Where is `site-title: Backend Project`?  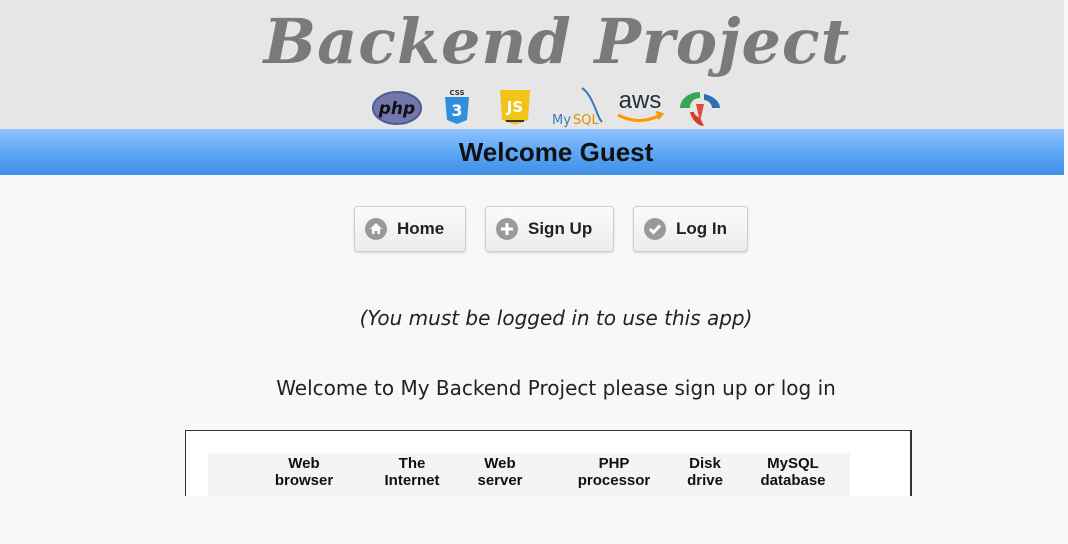
site-title: Backend Project is located at coordinates (557, 41).